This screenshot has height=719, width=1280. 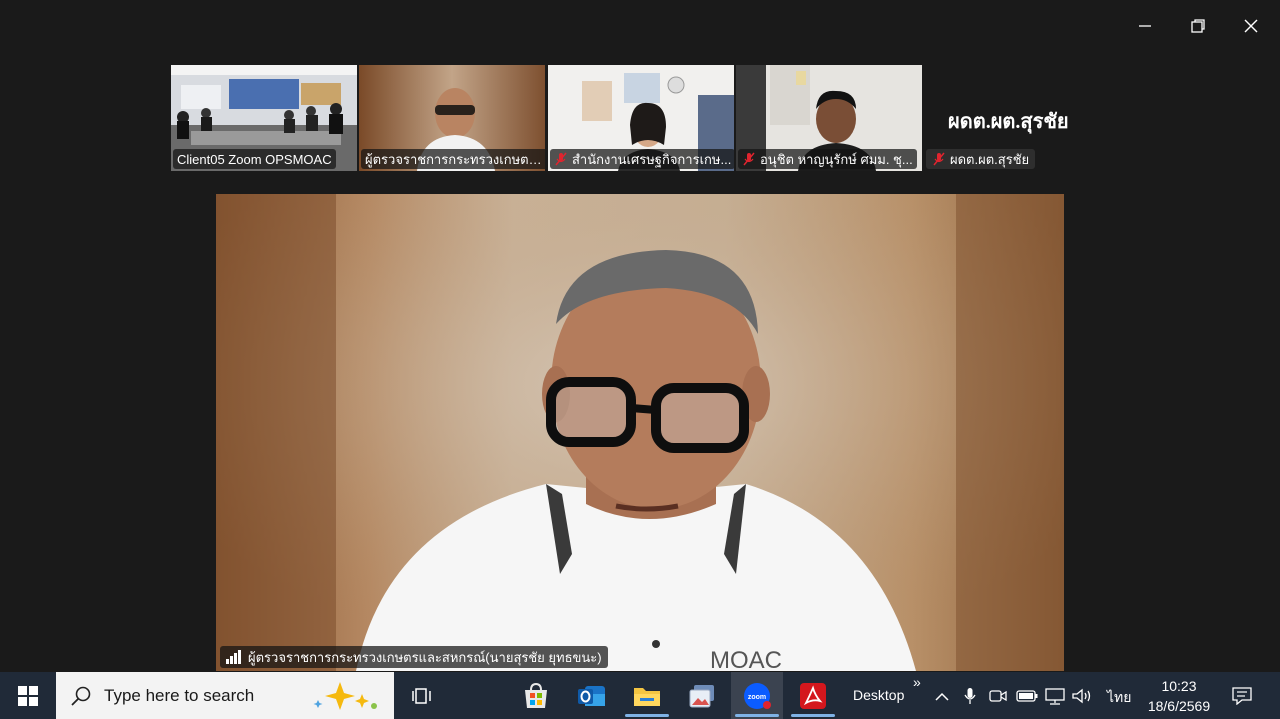 I want to click on outlook-icon, so click(x=591, y=695).